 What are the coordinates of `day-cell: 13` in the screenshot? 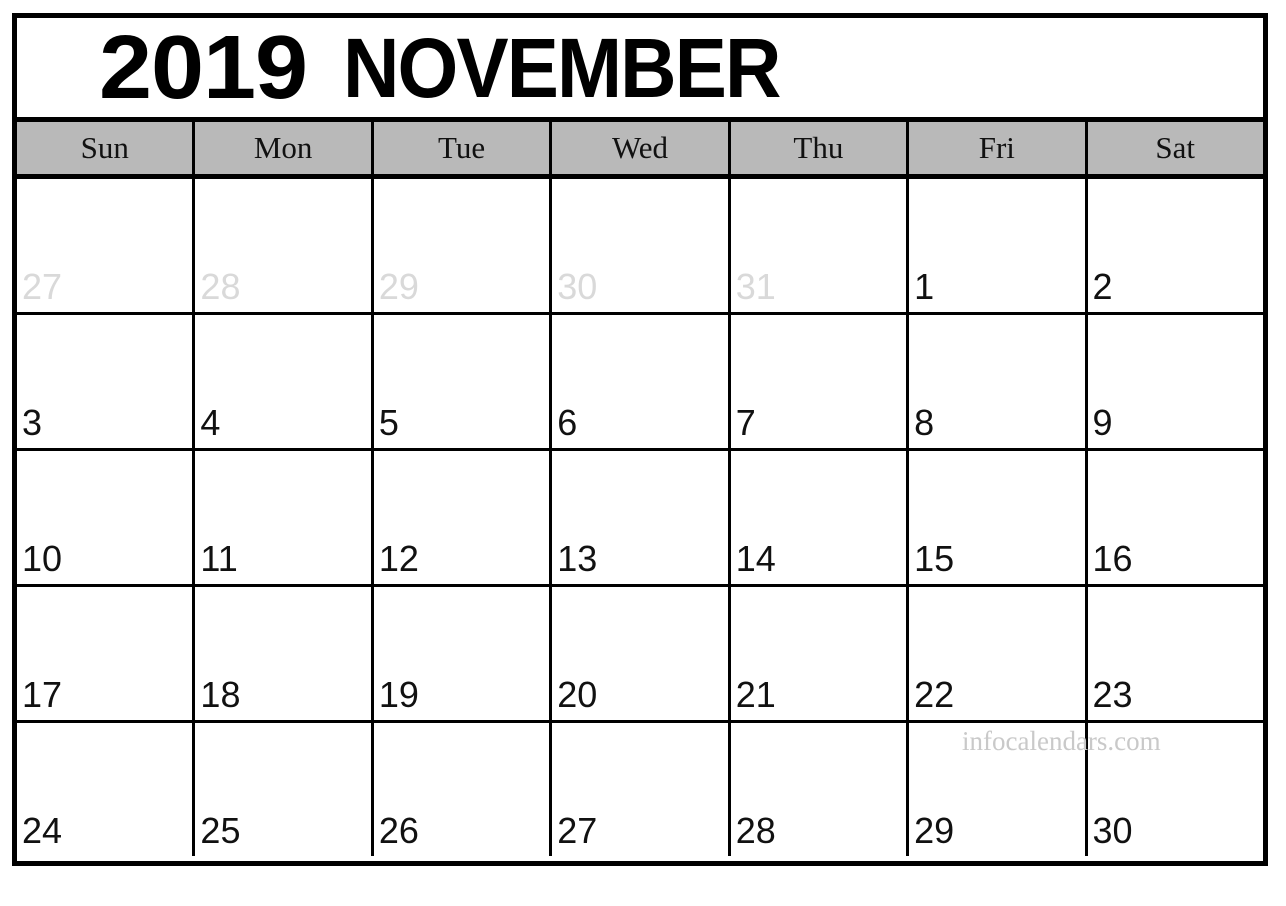 It's located at (641, 517).